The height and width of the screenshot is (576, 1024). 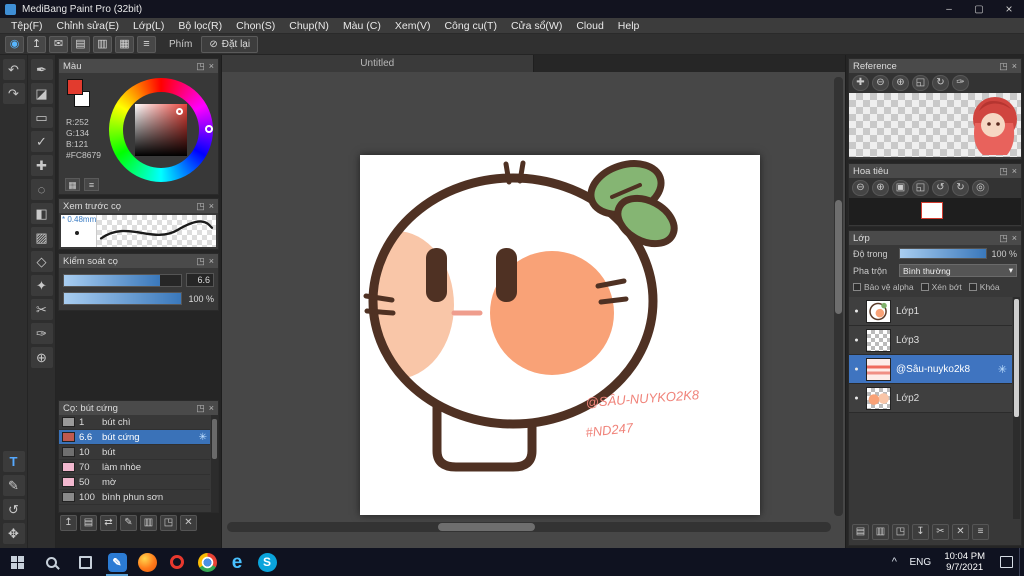 What do you see at coordinates (117, 562) in the screenshot?
I see `taskbar-app-medibang: ✎` at bounding box center [117, 562].